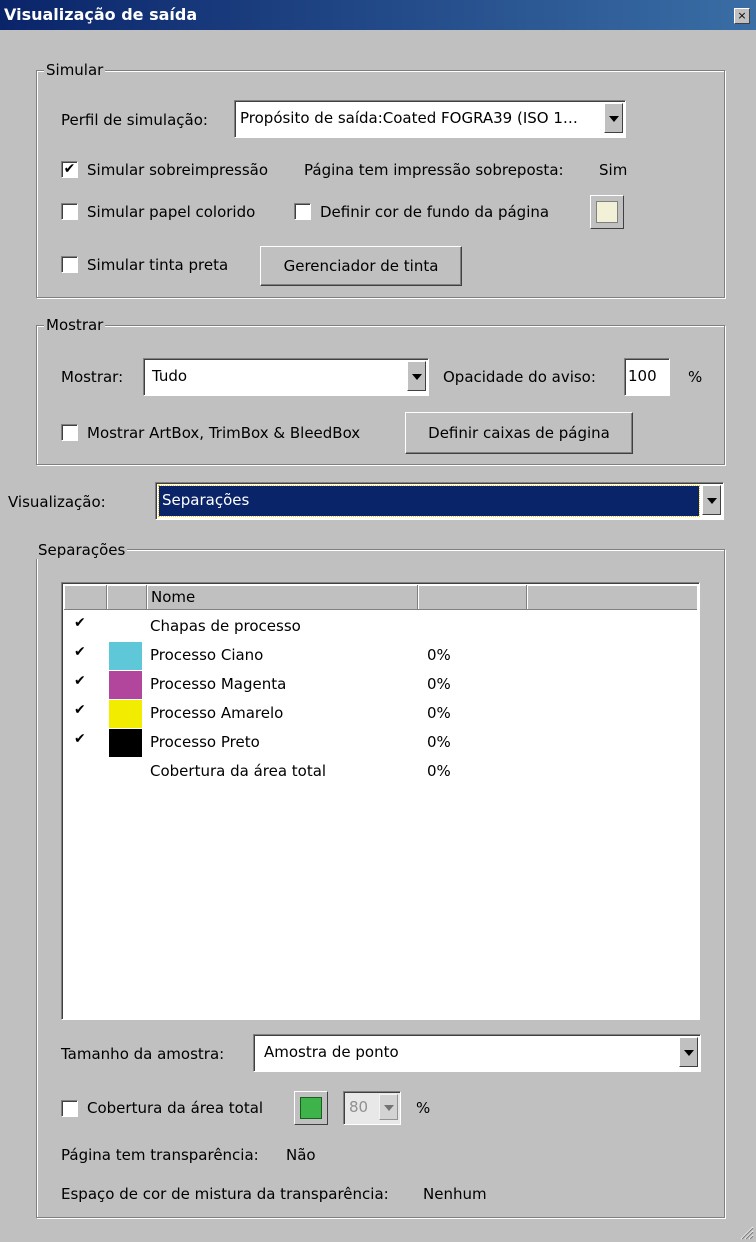  Describe the element at coordinates (143, 1054) in the screenshot. I see `amostra-label: Tamanho da amostra:` at that location.